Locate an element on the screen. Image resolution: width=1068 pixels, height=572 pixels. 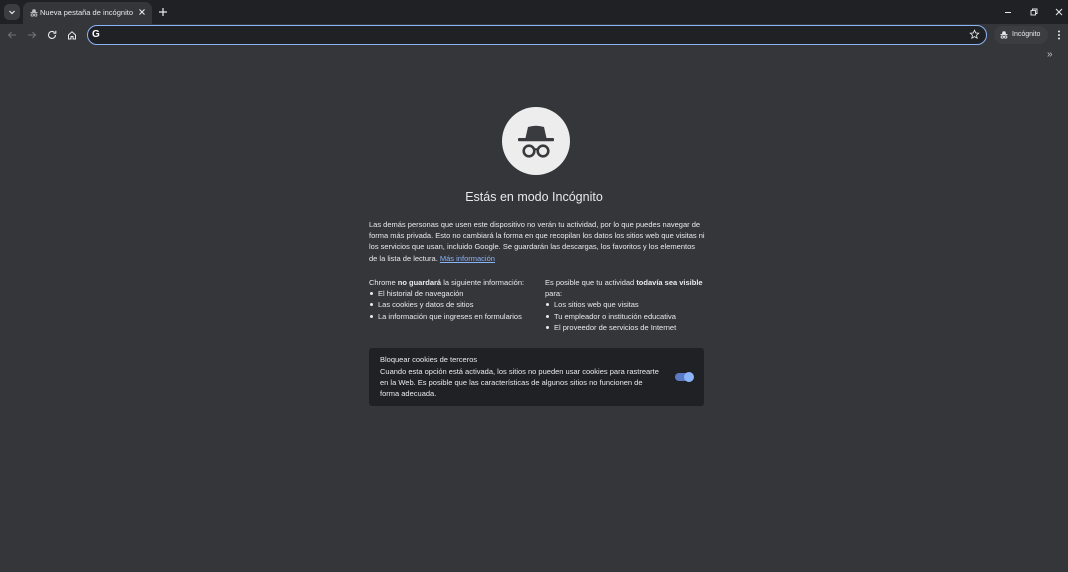
heading-bold: no guardará is located at coordinates (419, 282).